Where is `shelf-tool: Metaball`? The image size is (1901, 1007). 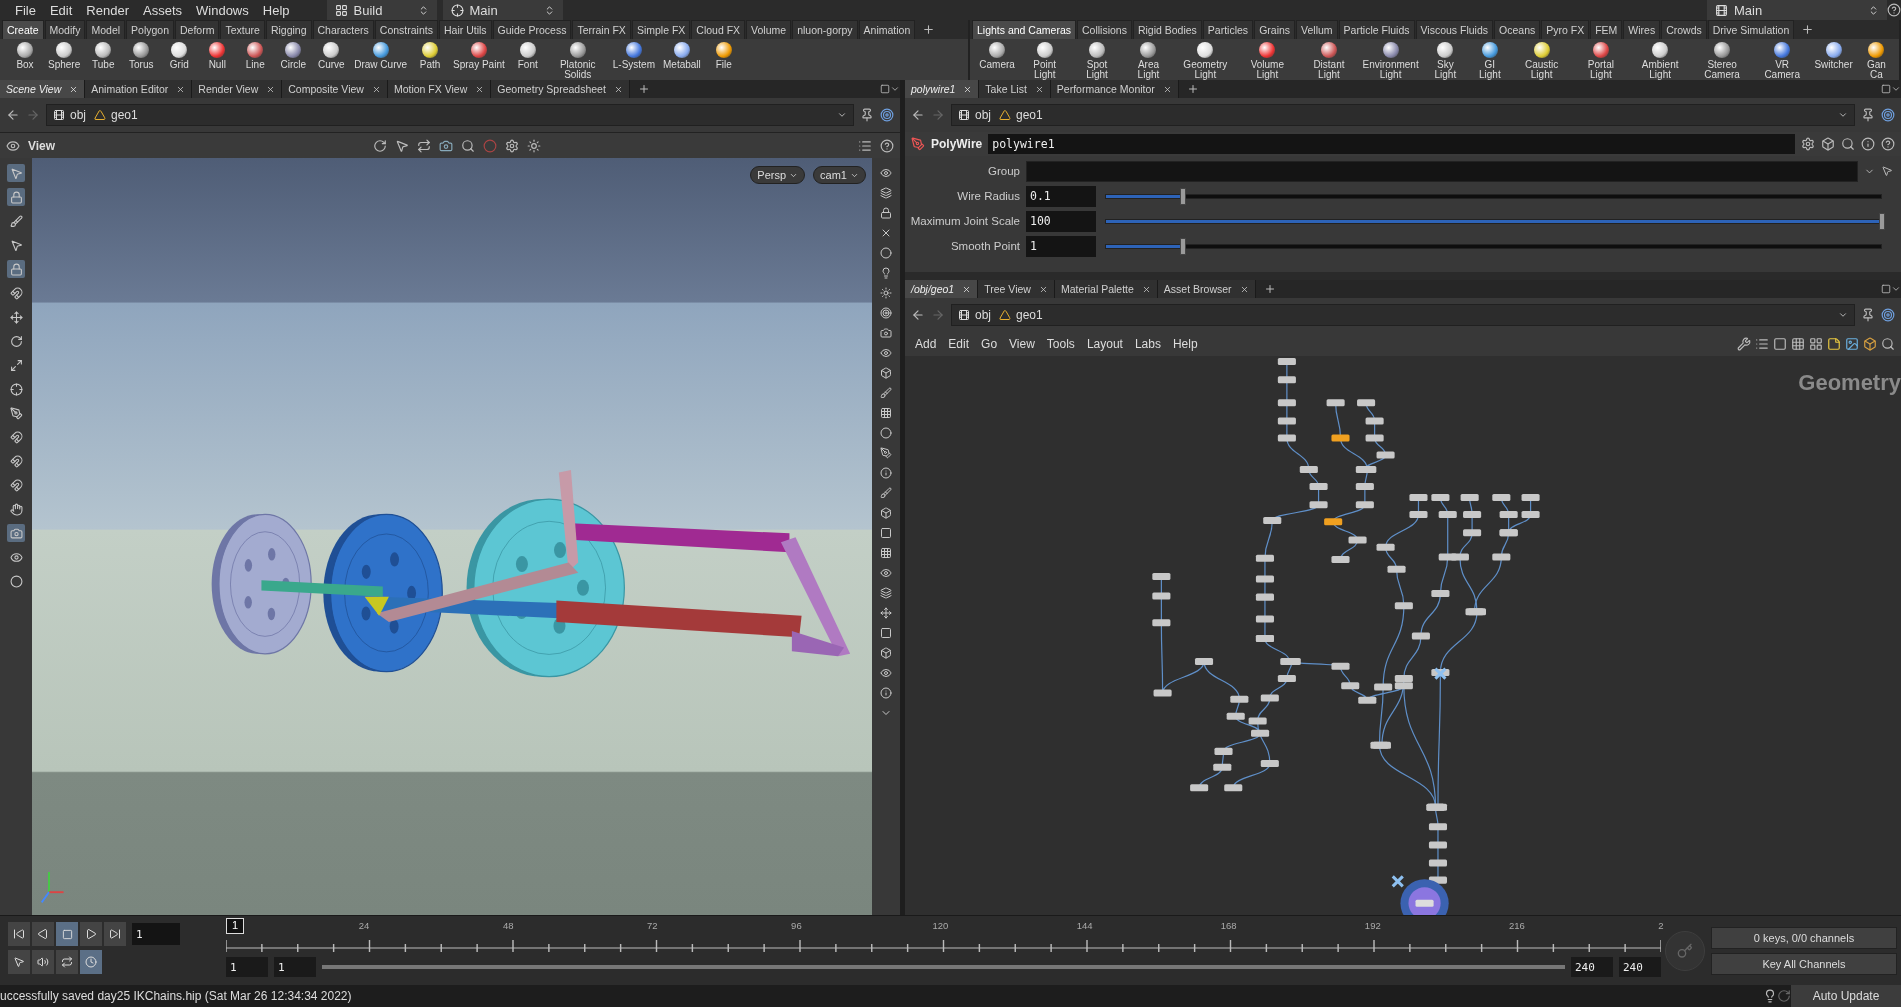 shelf-tool: Metaball is located at coordinates (682, 56).